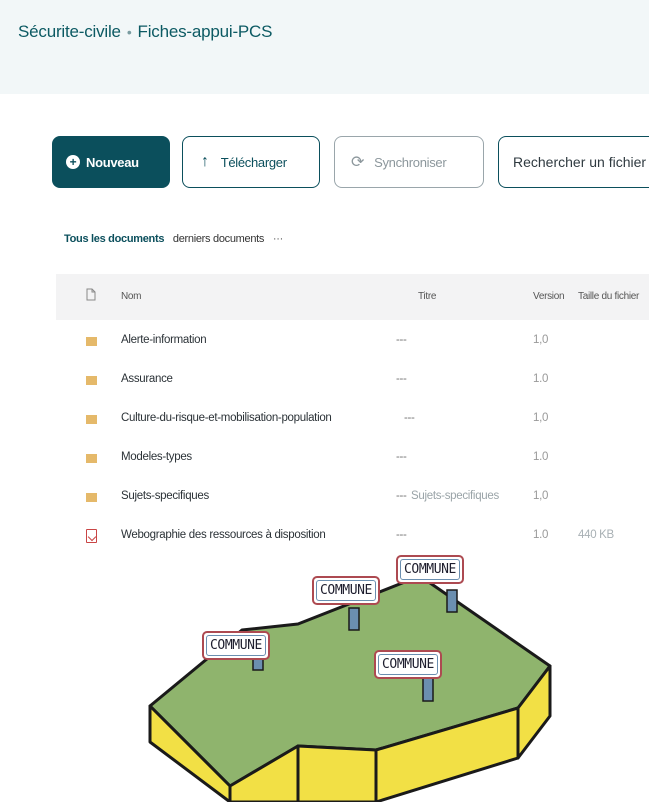  I want to click on site-header: Sécurite-civile • Fiches-appui-PCS, so click(324, 47).